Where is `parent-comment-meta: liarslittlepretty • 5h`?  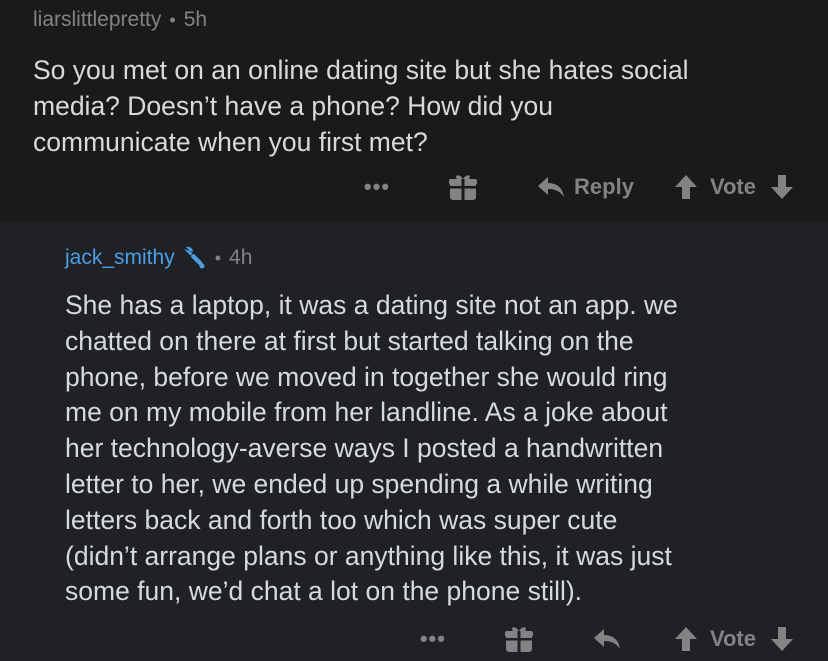 parent-comment-meta: liarslittlepretty • 5h is located at coordinates (120, 20).